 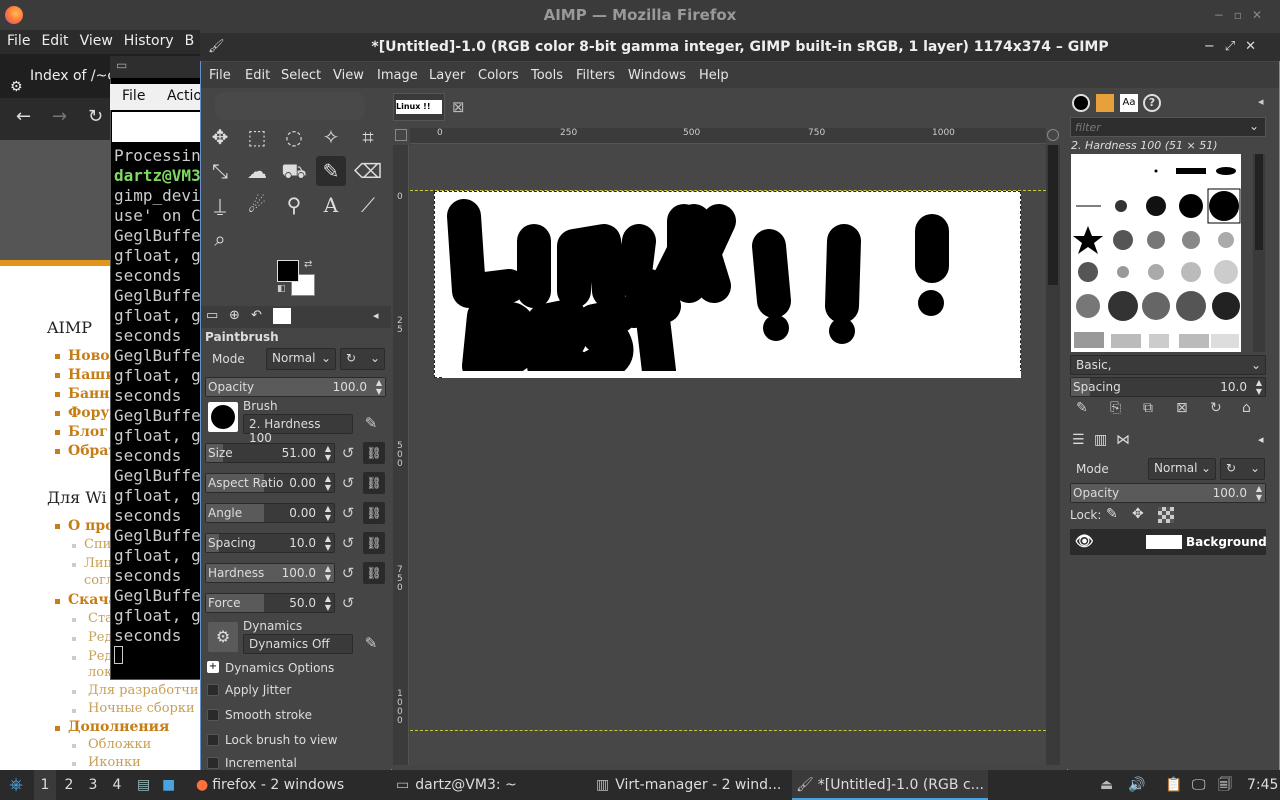 I want to click on ff-menu-history: History, so click(x=147, y=39).